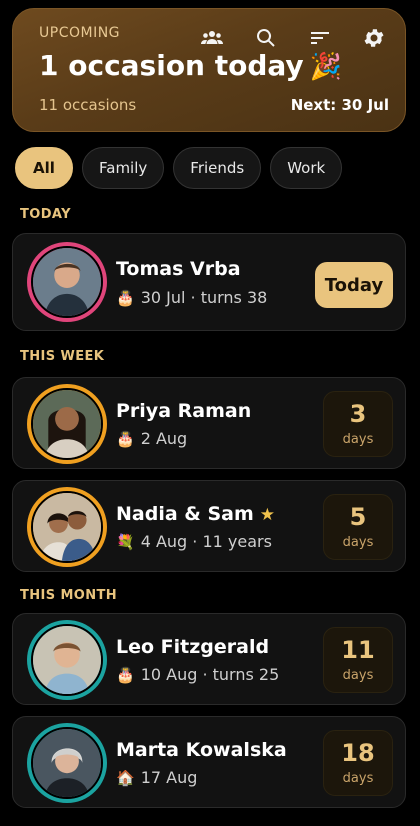 The width and height of the screenshot is (420, 826). Describe the element at coordinates (178, 269) in the screenshot. I see `contact-name: Tomas Vrba` at that location.